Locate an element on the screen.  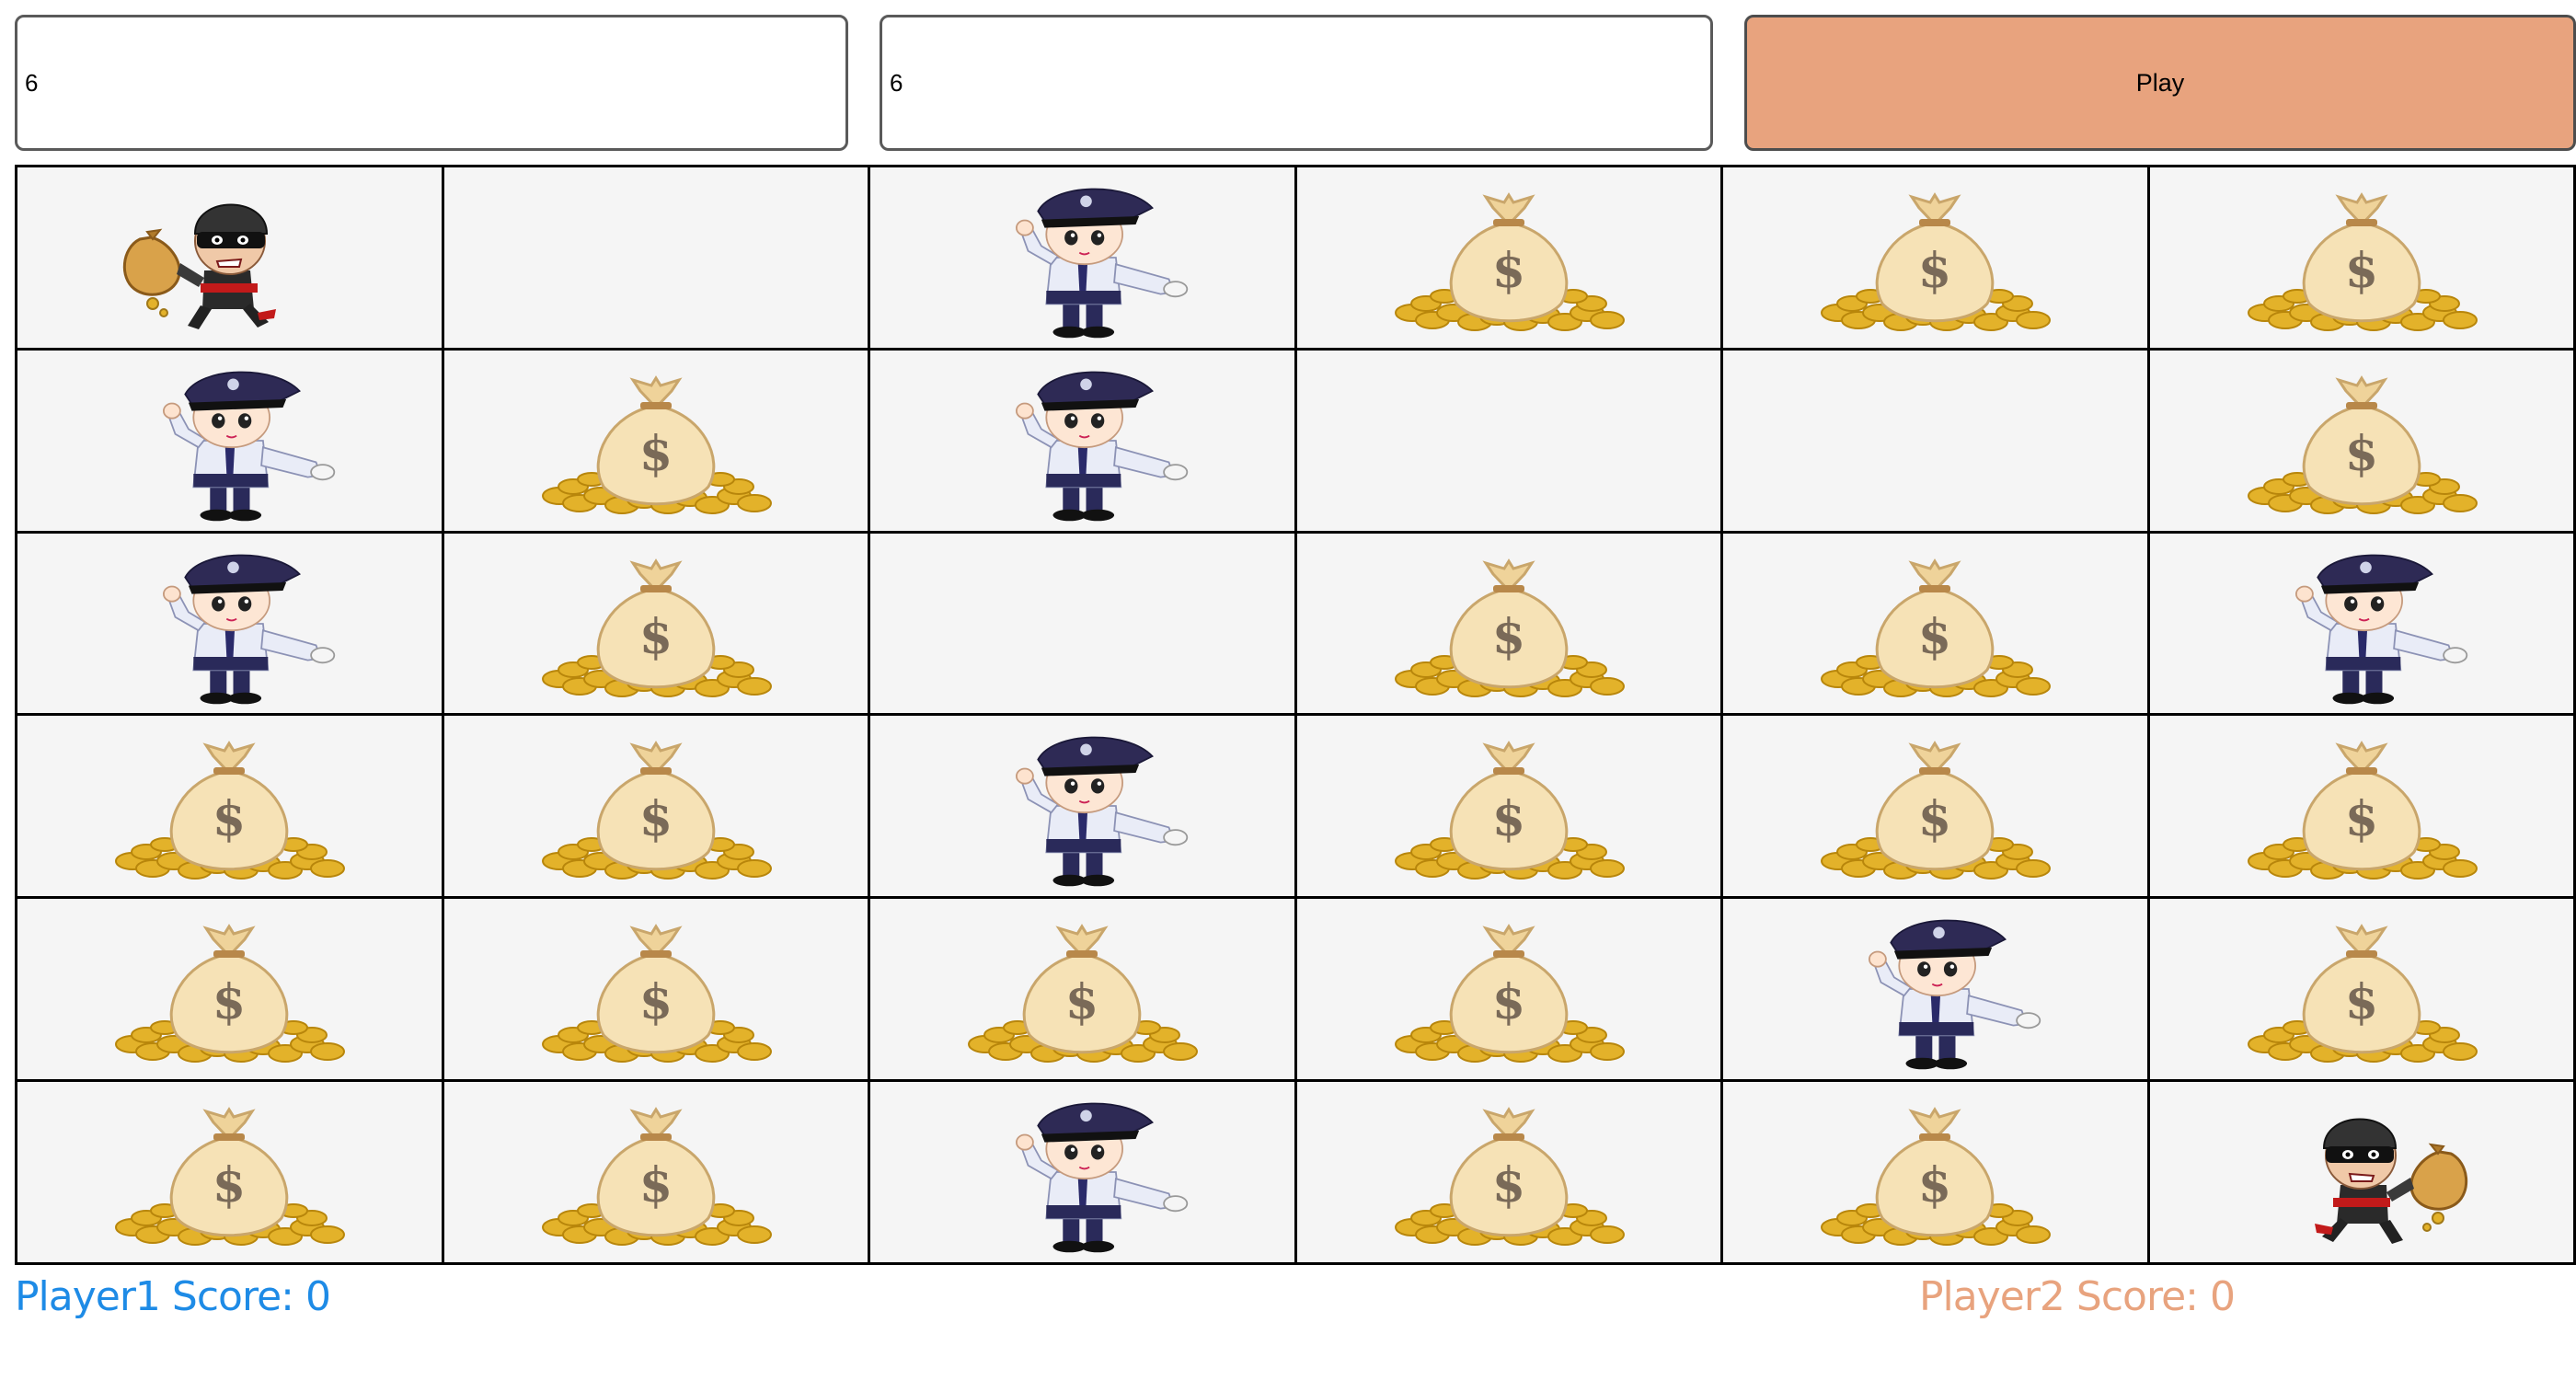
rows-input-wrapper is located at coordinates (431, 83).